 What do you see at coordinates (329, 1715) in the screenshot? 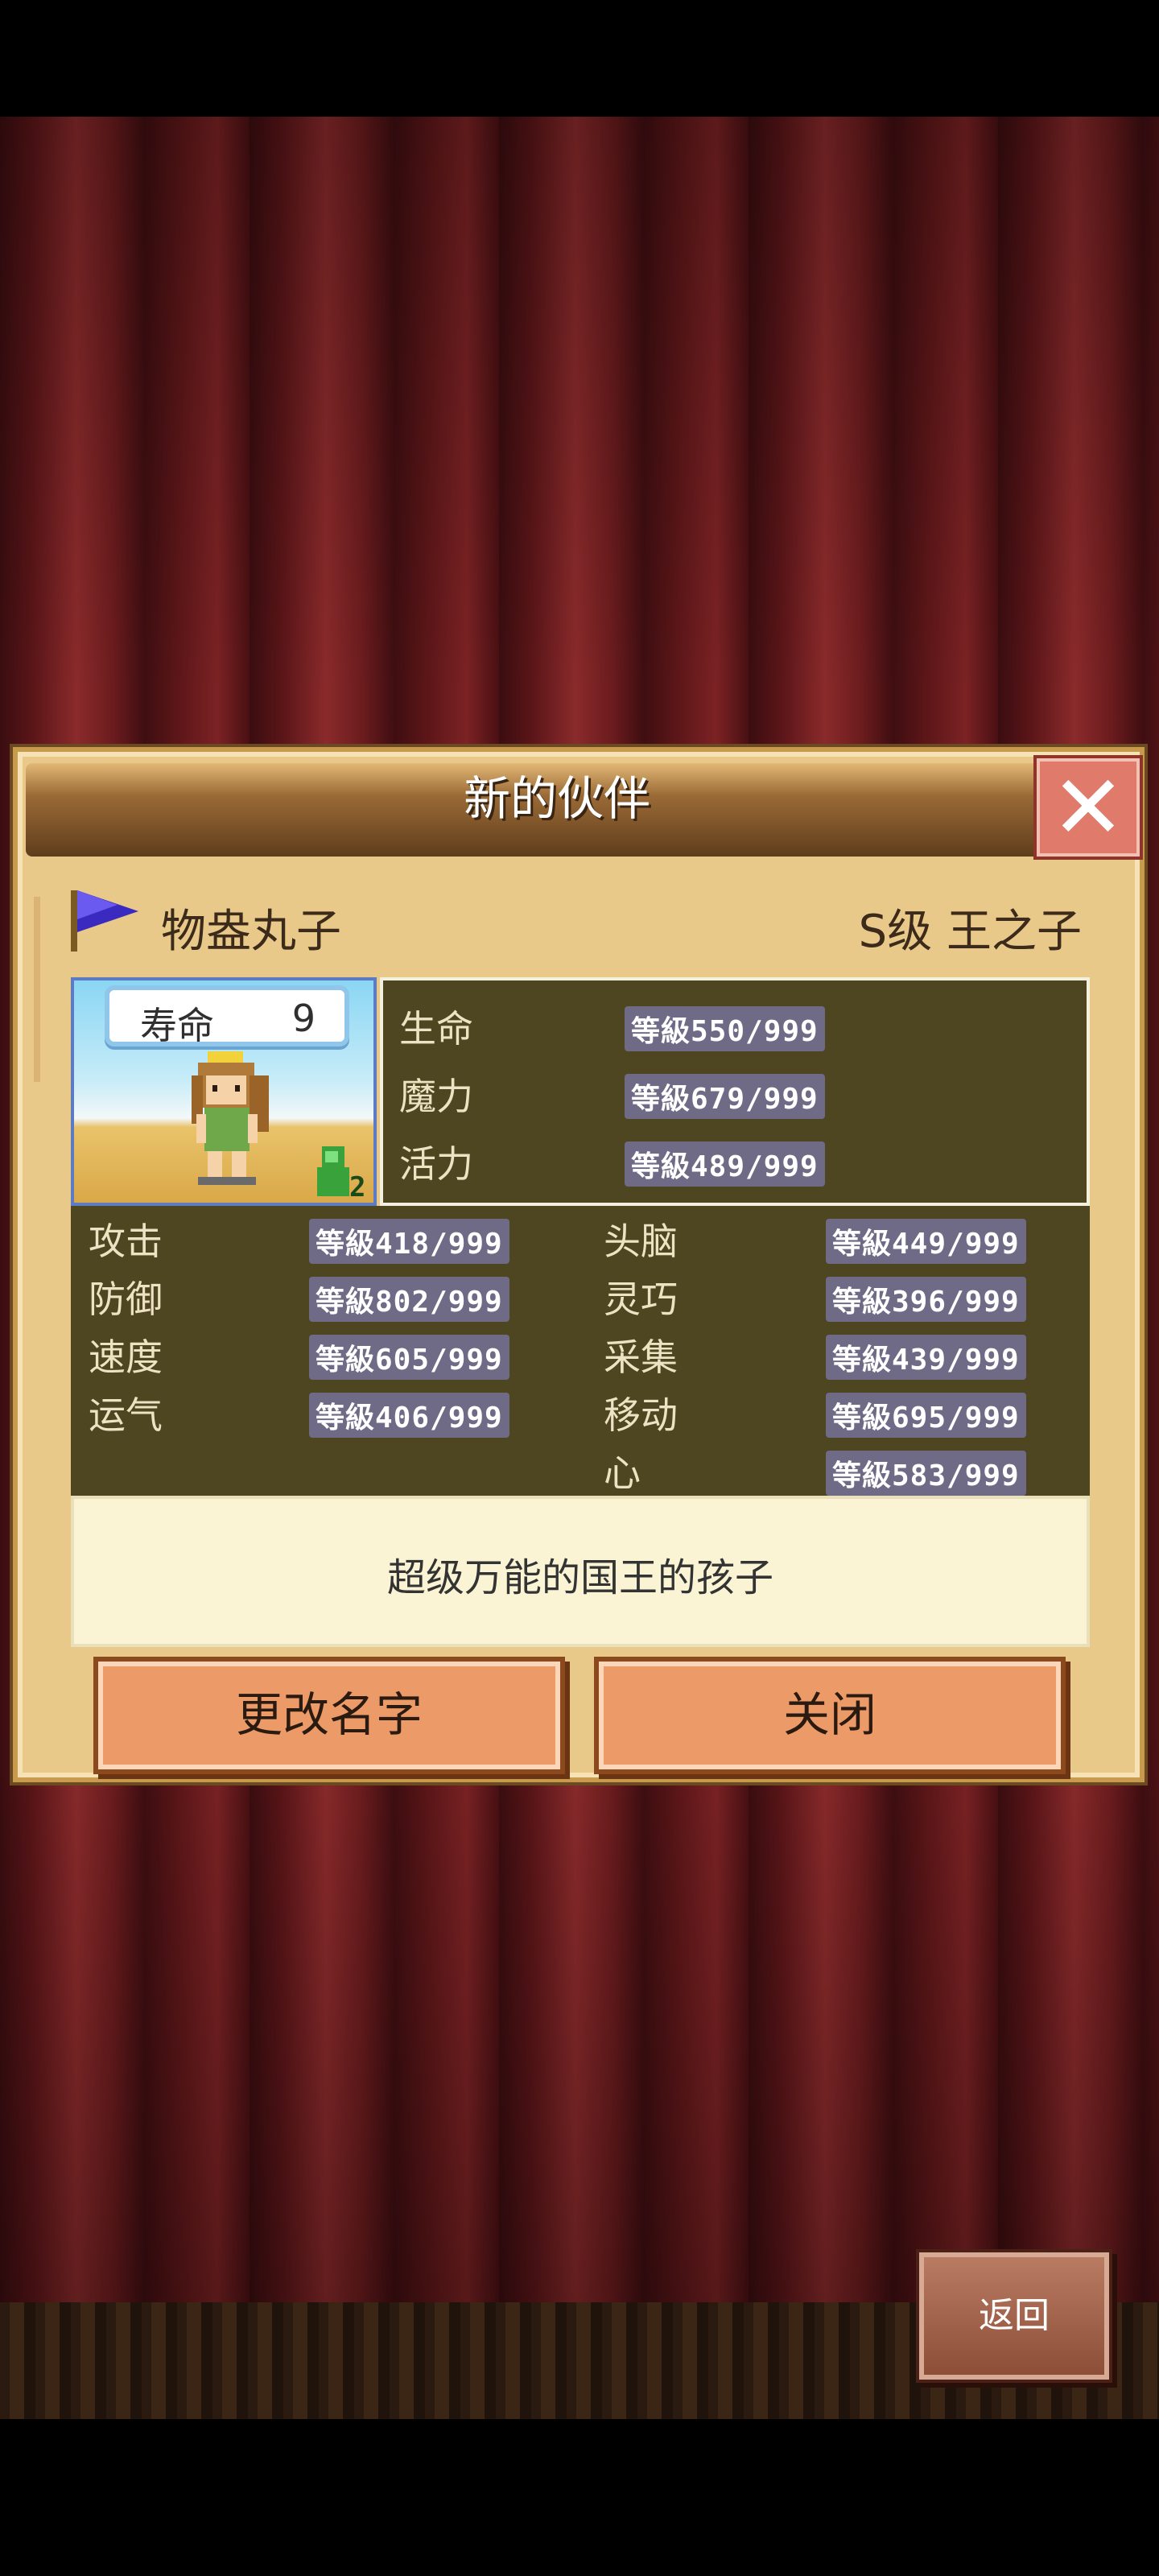
I see `rename-button: 更改名字` at bounding box center [329, 1715].